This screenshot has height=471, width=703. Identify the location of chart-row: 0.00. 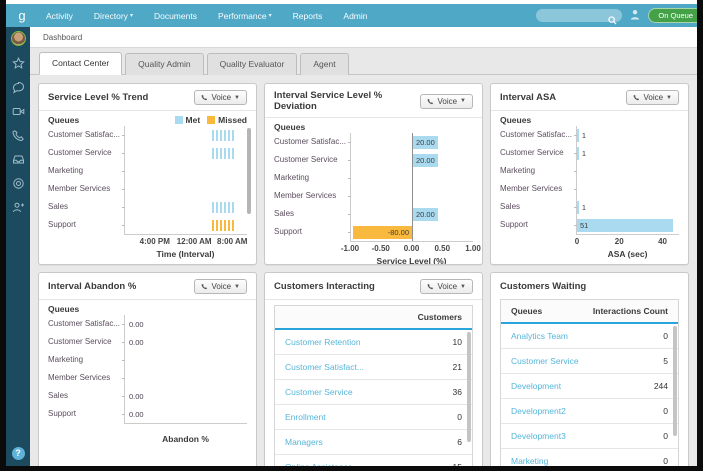
(184, 396).